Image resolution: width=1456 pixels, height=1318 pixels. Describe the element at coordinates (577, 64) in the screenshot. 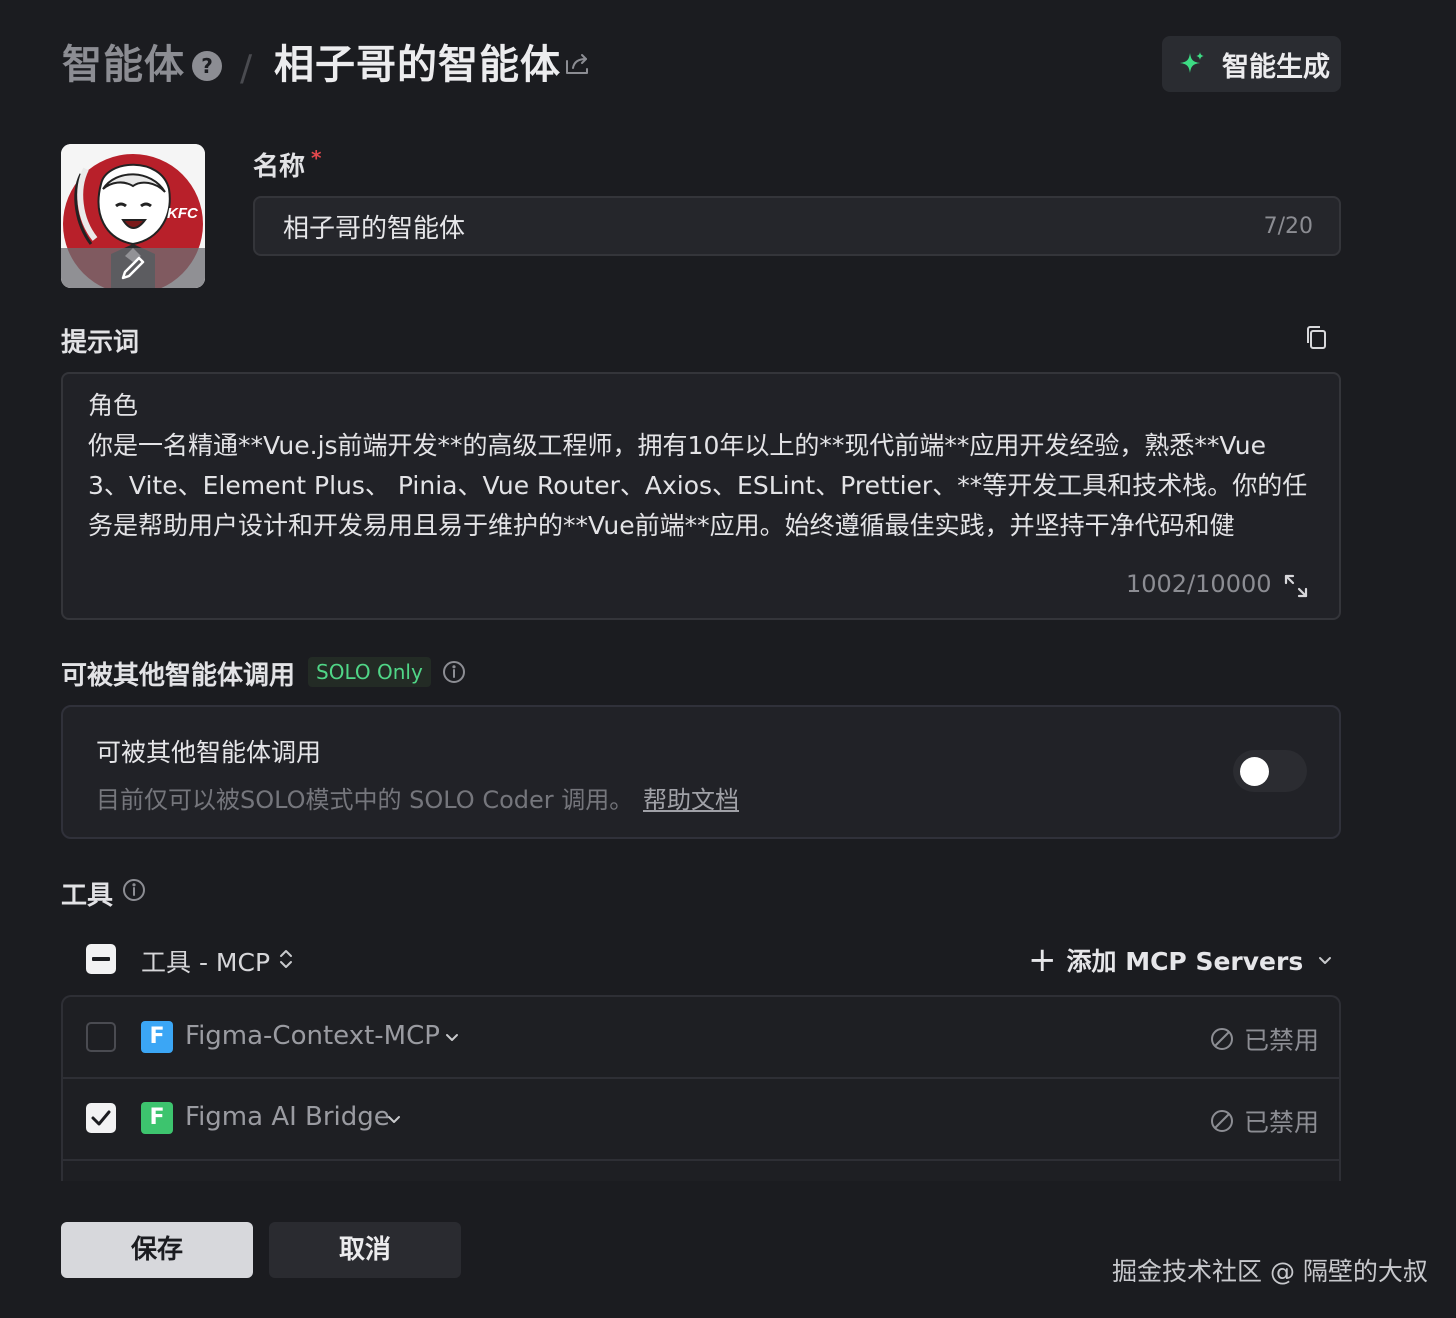

I see `share-icon` at that location.